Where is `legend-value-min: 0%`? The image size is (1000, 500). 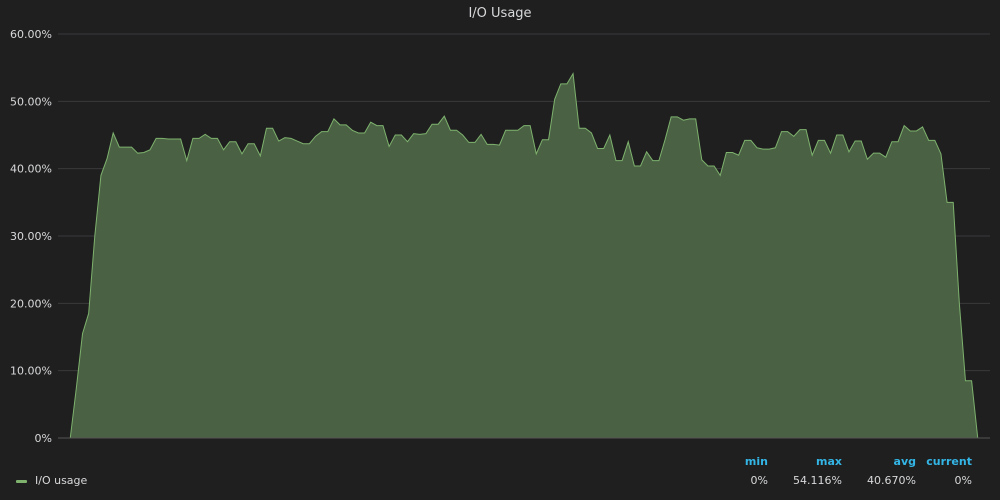 legend-value-min: 0% is located at coordinates (759, 480).